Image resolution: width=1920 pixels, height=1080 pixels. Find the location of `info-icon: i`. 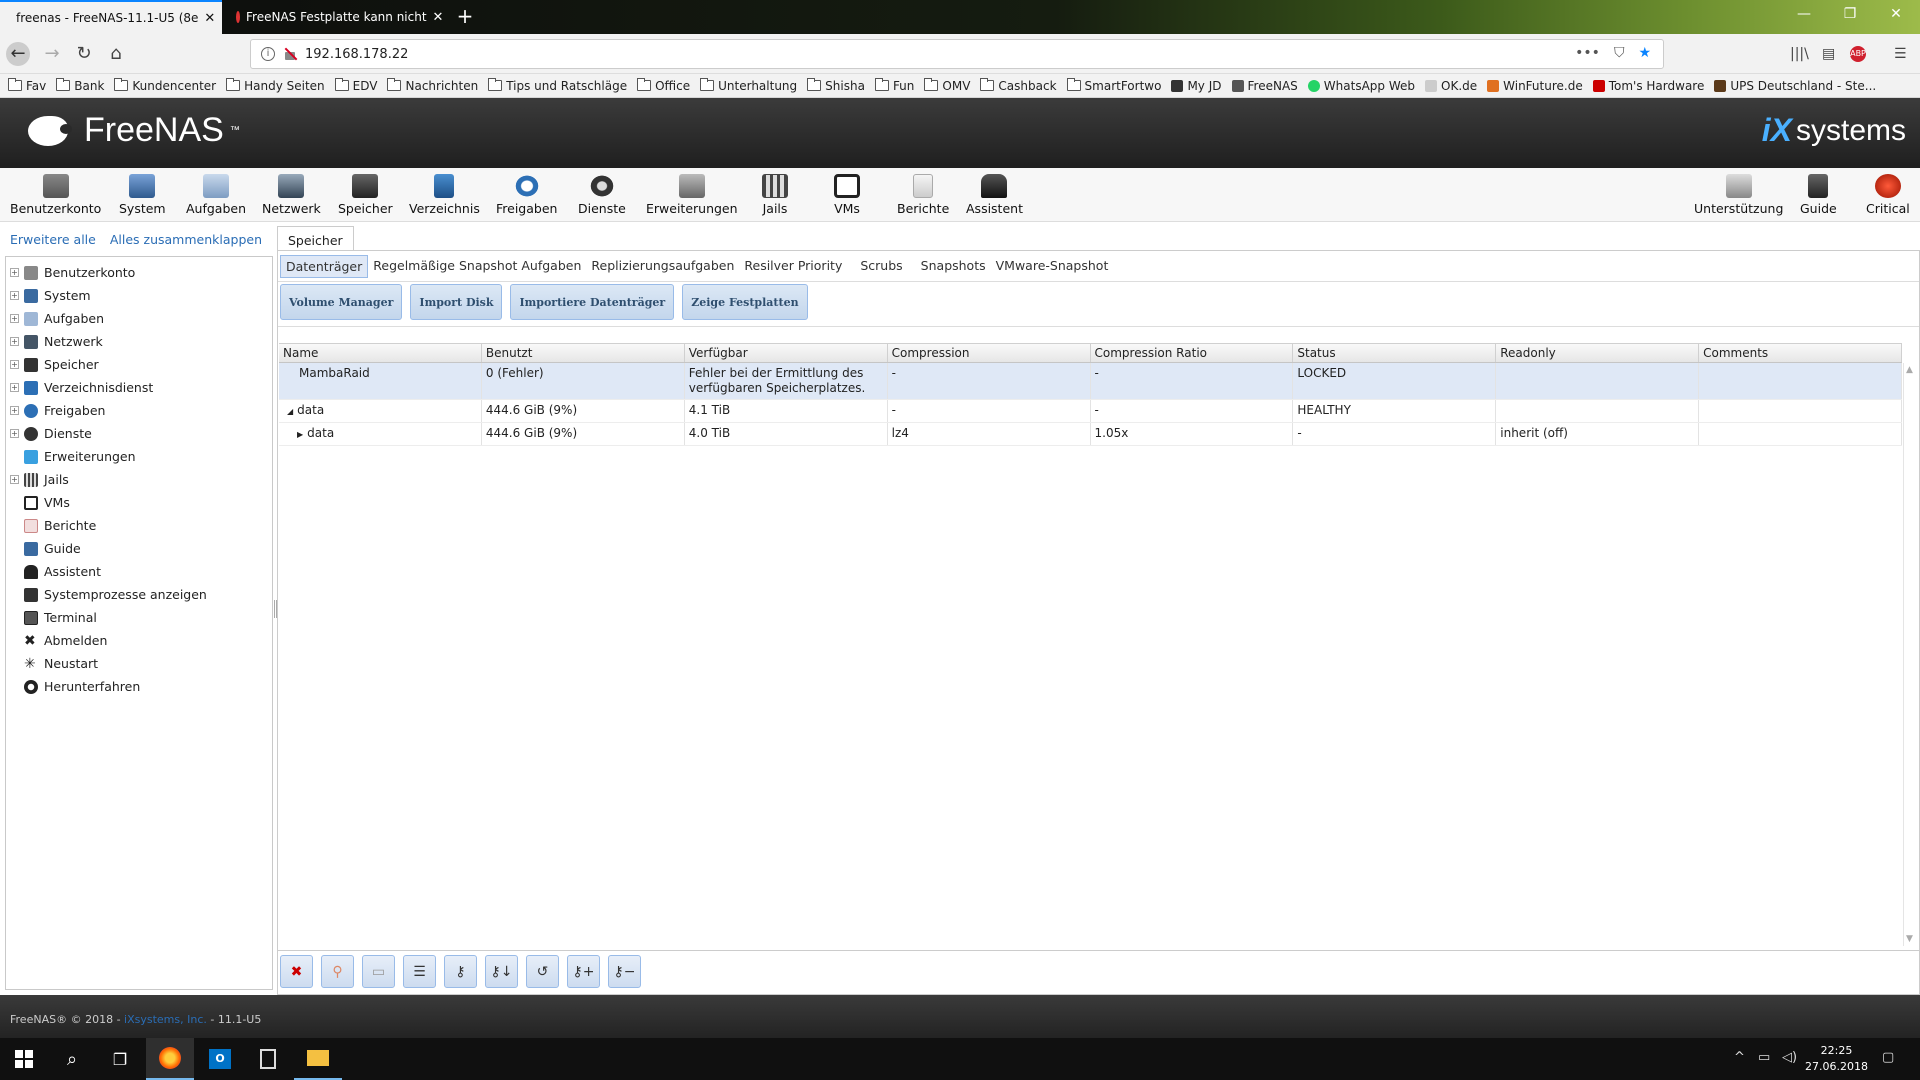

info-icon: i is located at coordinates (268, 54).